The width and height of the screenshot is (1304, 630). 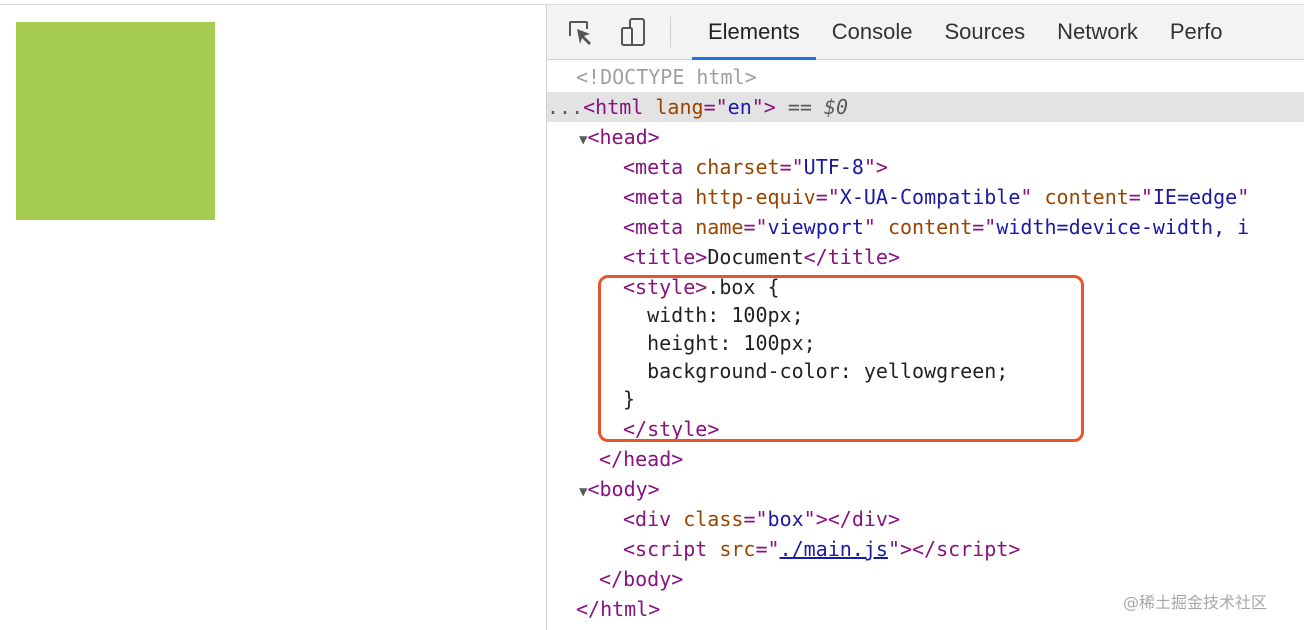 What do you see at coordinates (580, 32) in the screenshot?
I see `inspect-element-icon` at bounding box center [580, 32].